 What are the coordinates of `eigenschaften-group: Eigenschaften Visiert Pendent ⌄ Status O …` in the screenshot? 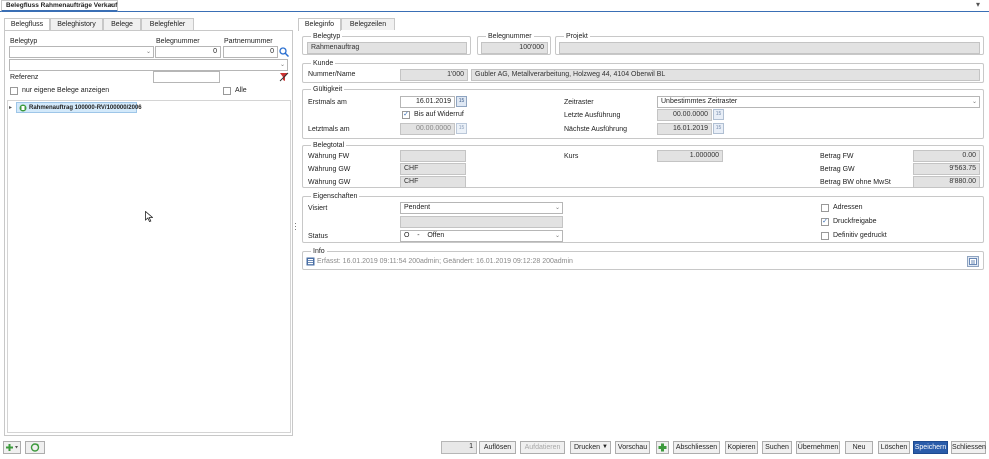 It's located at (643, 217).